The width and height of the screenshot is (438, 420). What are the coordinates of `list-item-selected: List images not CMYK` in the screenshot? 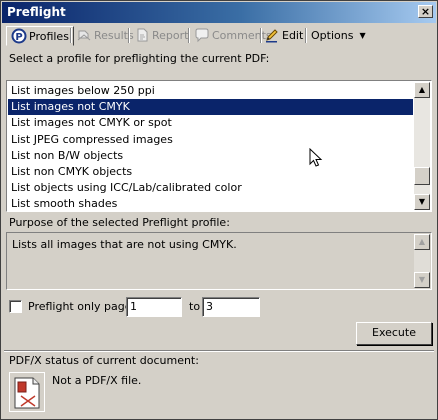 It's located at (210, 107).